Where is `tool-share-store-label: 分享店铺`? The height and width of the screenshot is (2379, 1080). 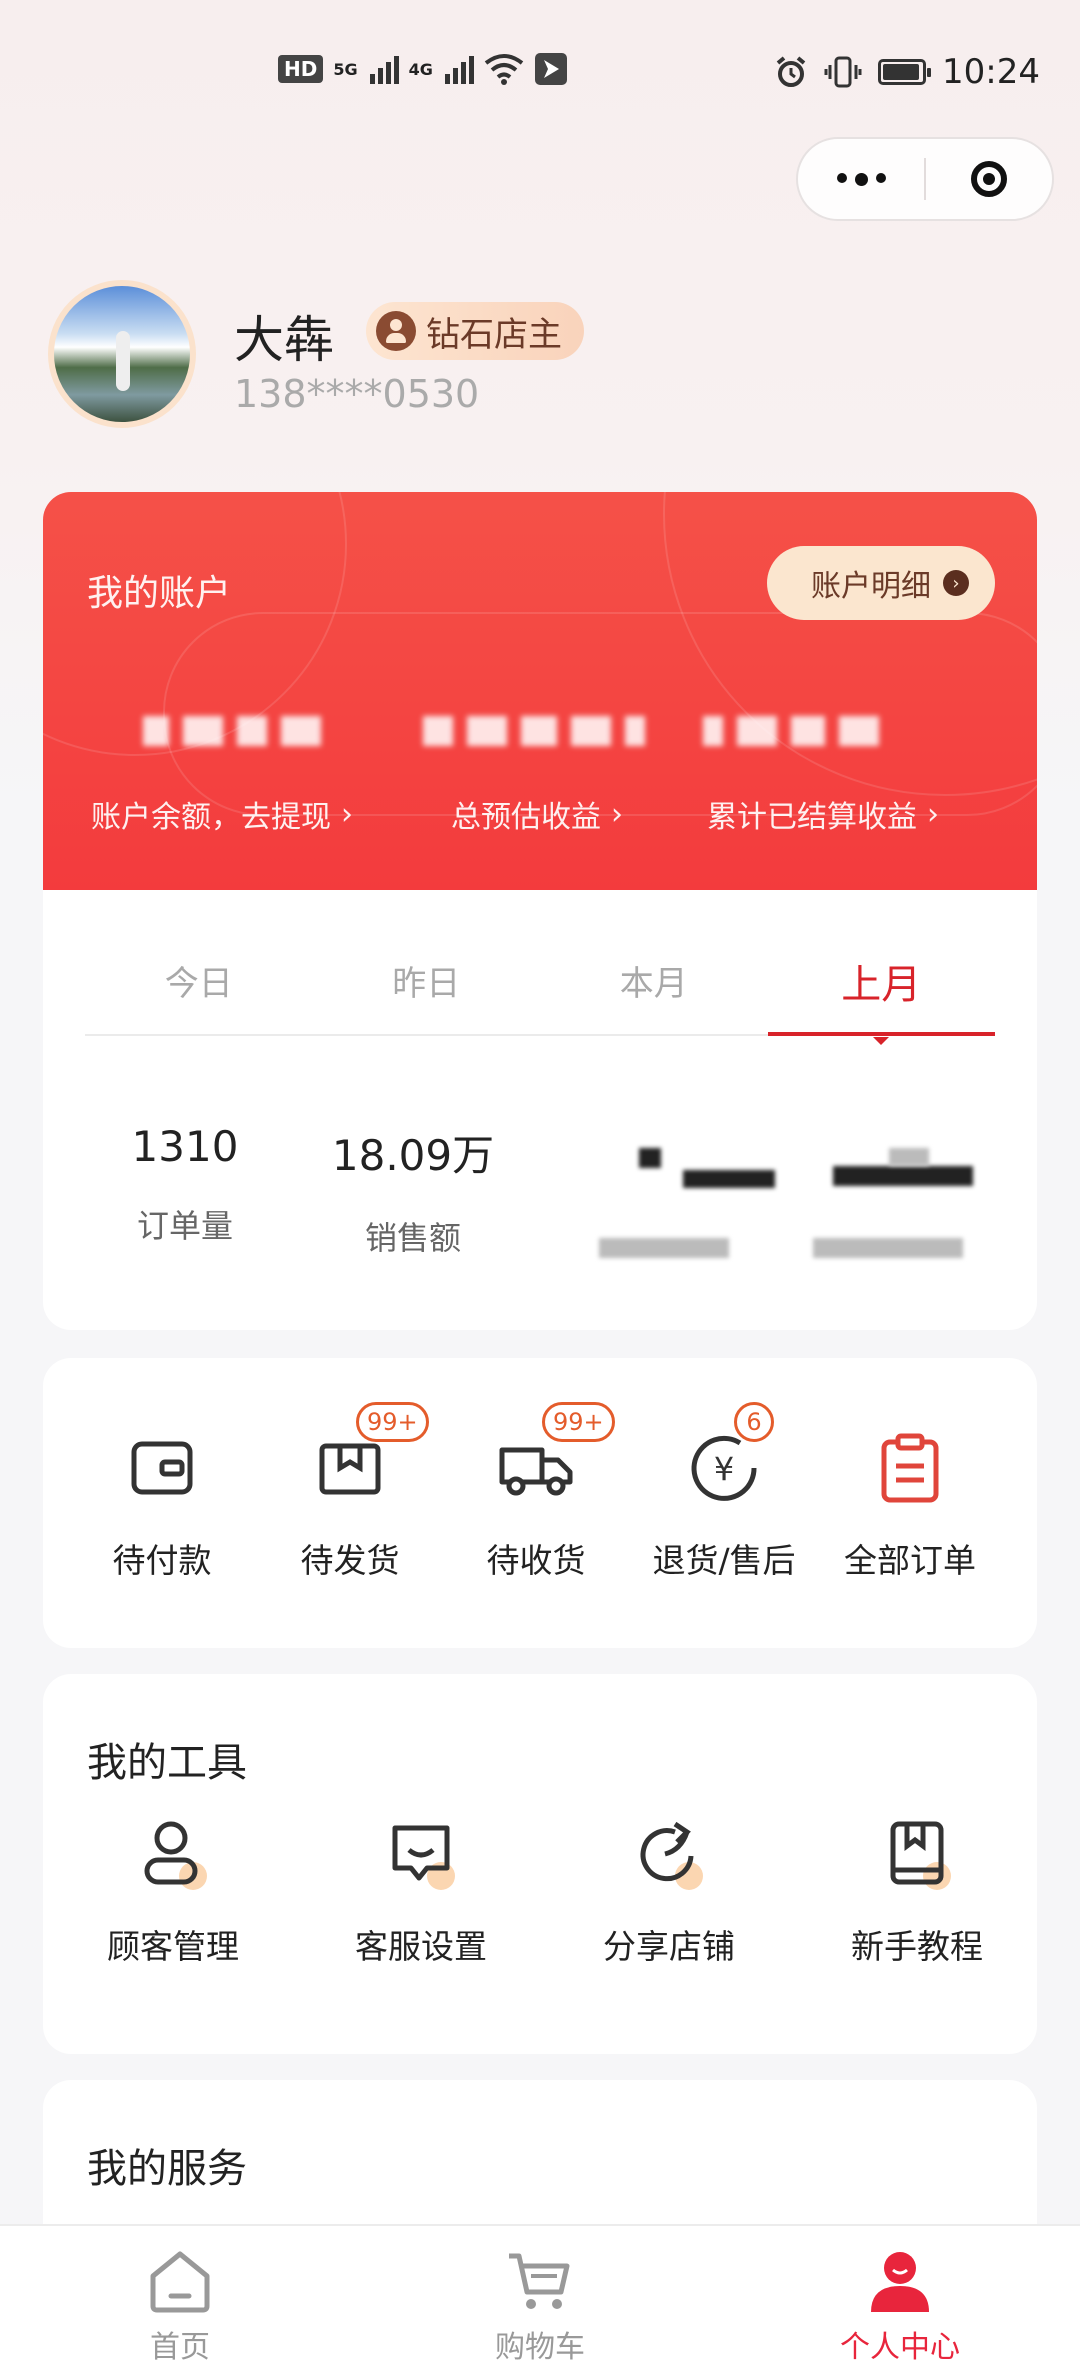 tool-share-store-label: 分享店铺 is located at coordinates (669, 1946).